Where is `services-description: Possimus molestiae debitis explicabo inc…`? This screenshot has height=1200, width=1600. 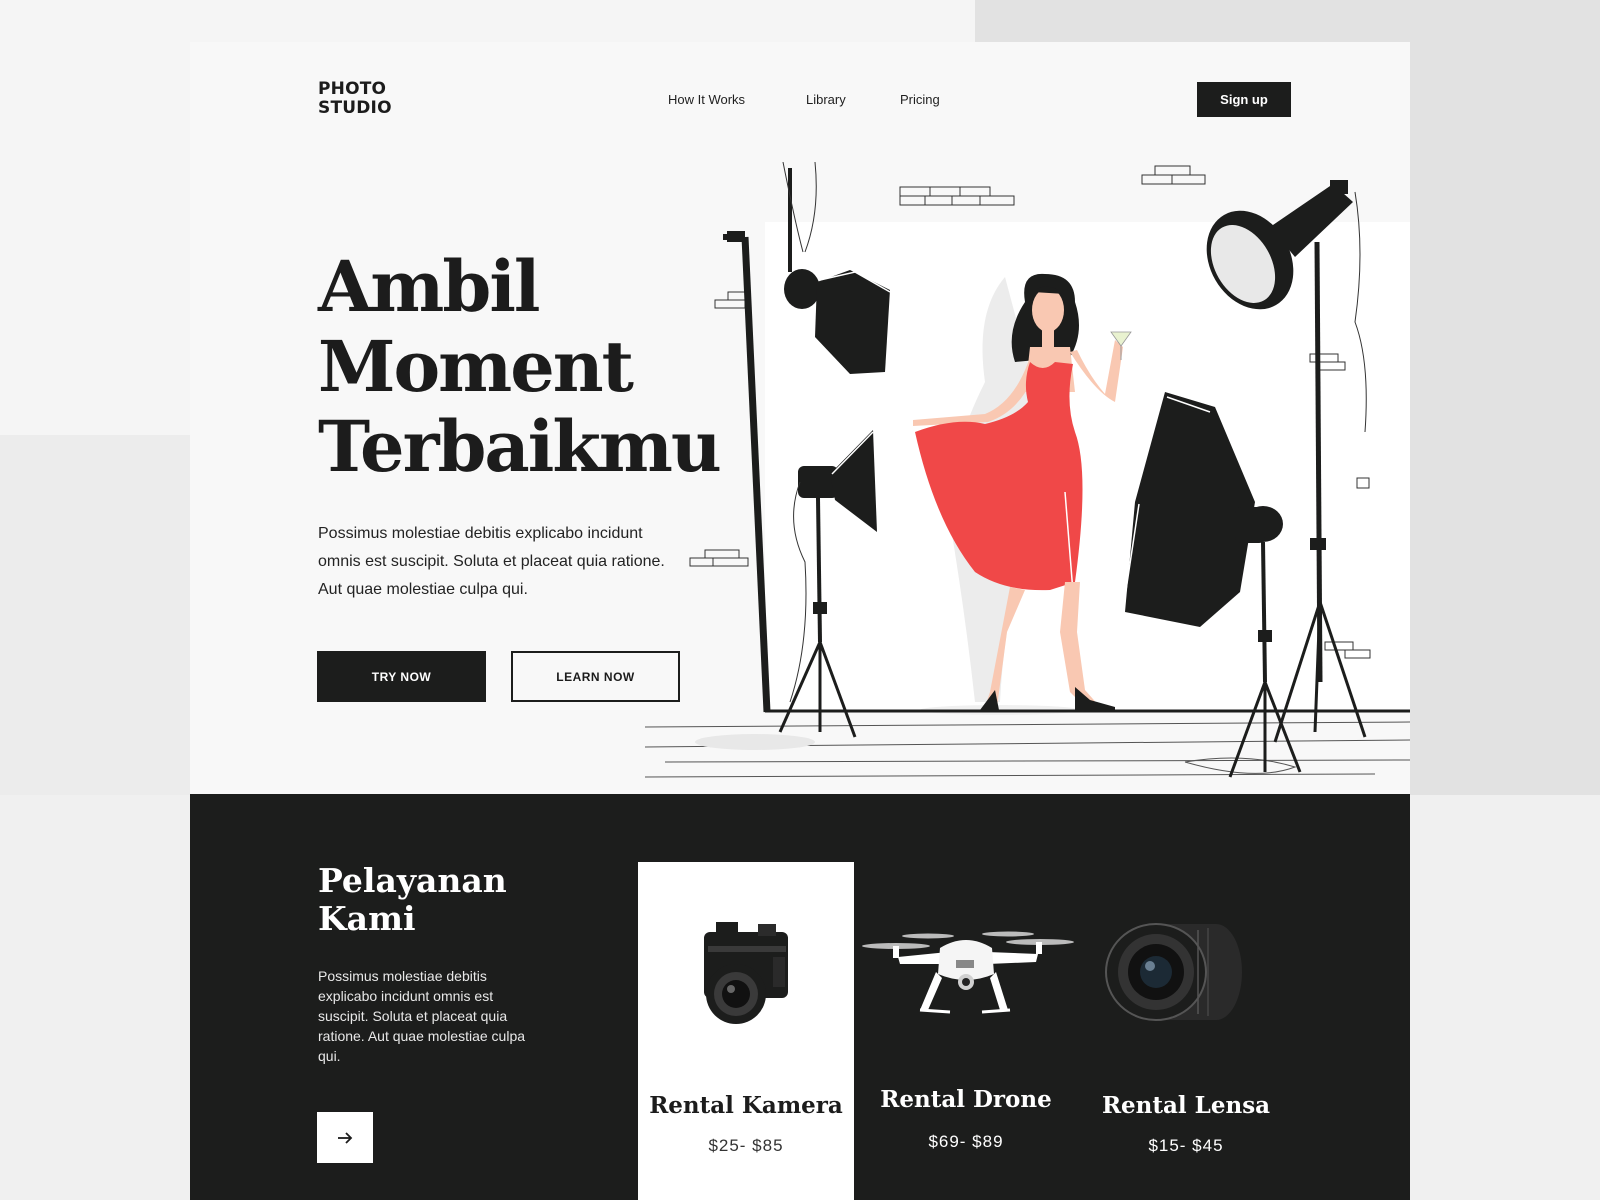
services-description: Possimus molestiae debitis explicabo inc… is located at coordinates (422, 1016).